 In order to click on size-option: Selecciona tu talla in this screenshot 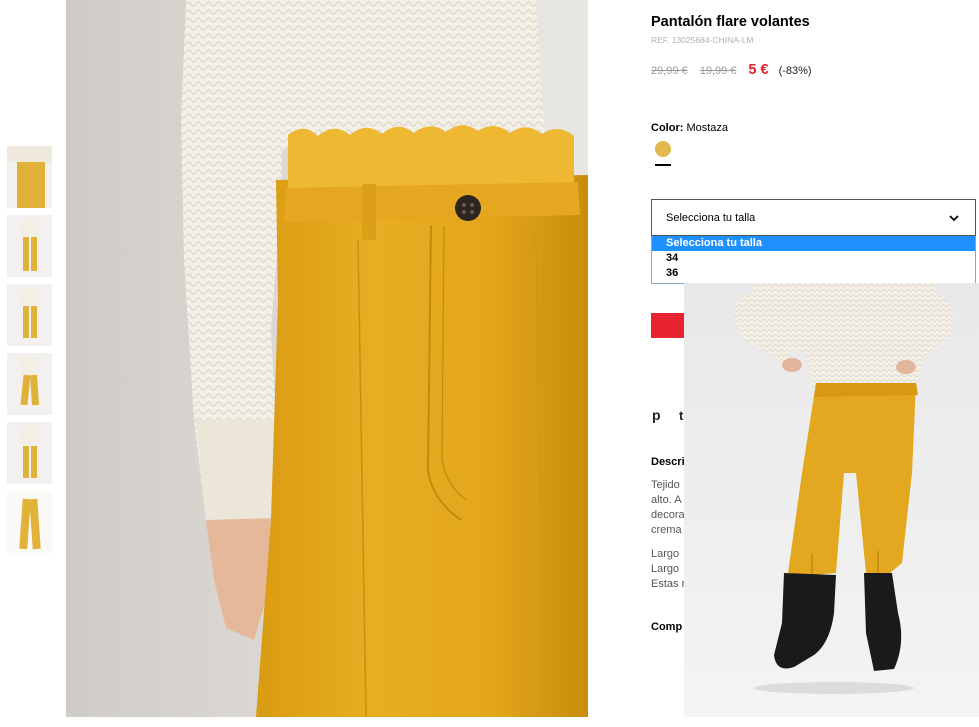, I will do `click(813, 243)`.